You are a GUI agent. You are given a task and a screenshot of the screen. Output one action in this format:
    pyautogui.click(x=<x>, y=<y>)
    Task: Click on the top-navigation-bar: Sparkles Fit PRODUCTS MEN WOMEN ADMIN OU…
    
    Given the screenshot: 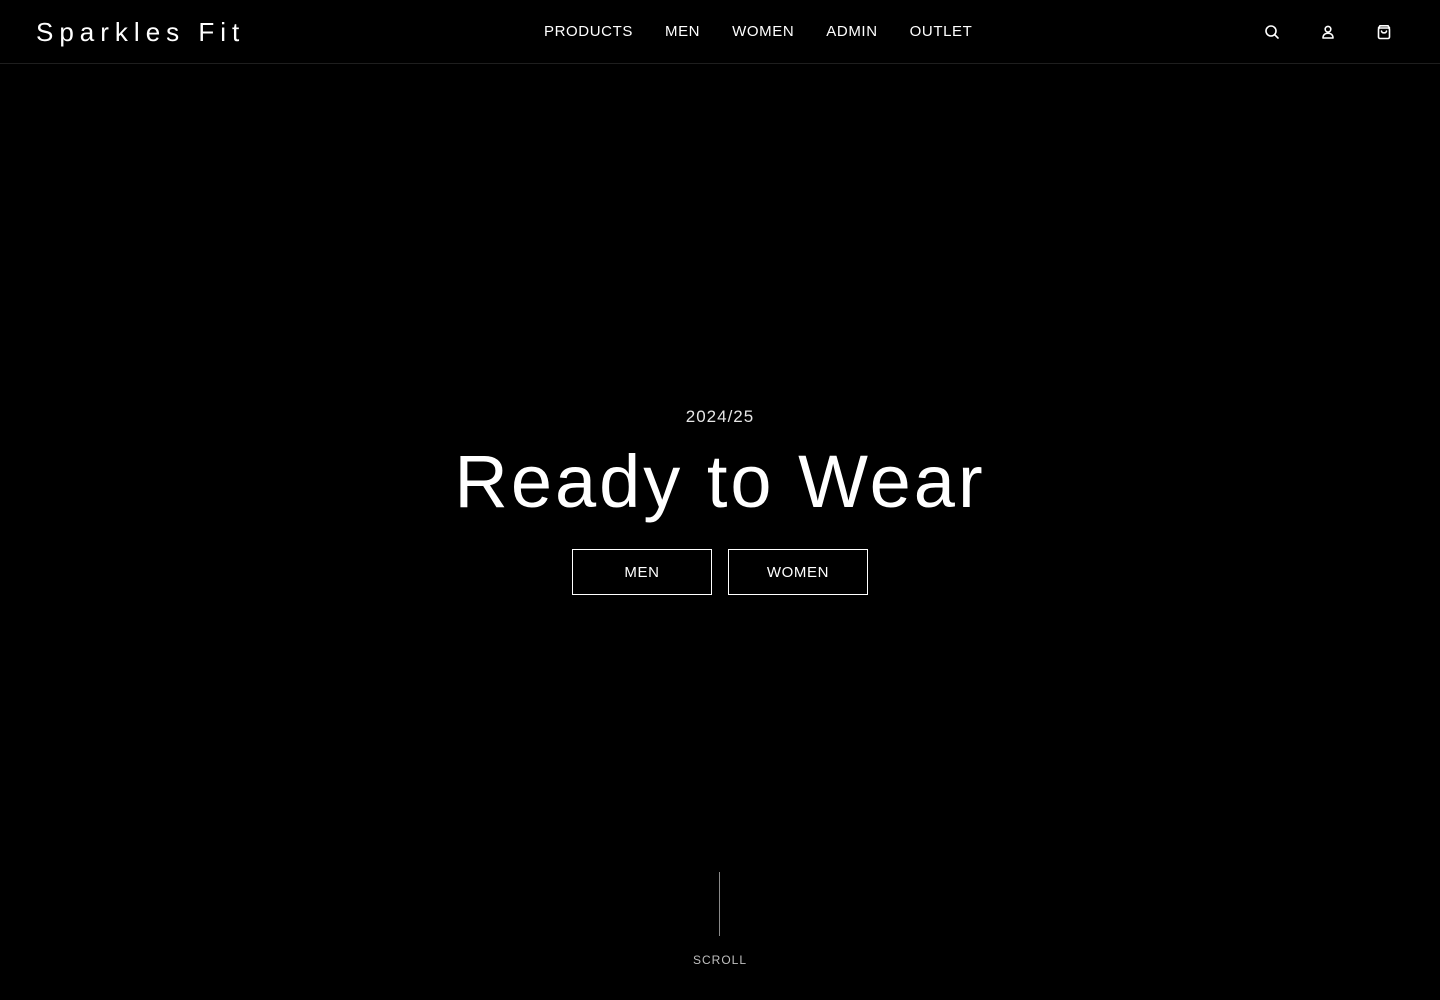 What is the action you would take?
    pyautogui.click(x=720, y=32)
    